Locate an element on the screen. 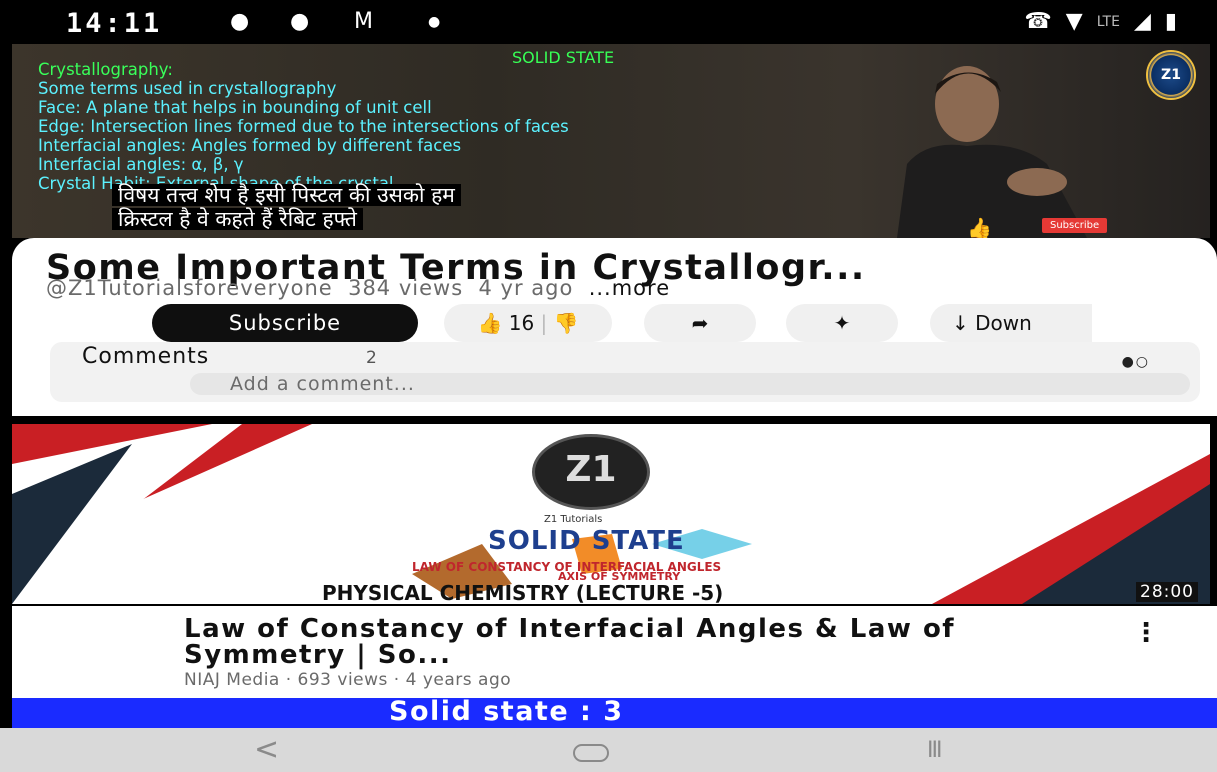 This screenshot has height=772, width=1217. watermark-subscribe: Subscribe is located at coordinates (1075, 225).